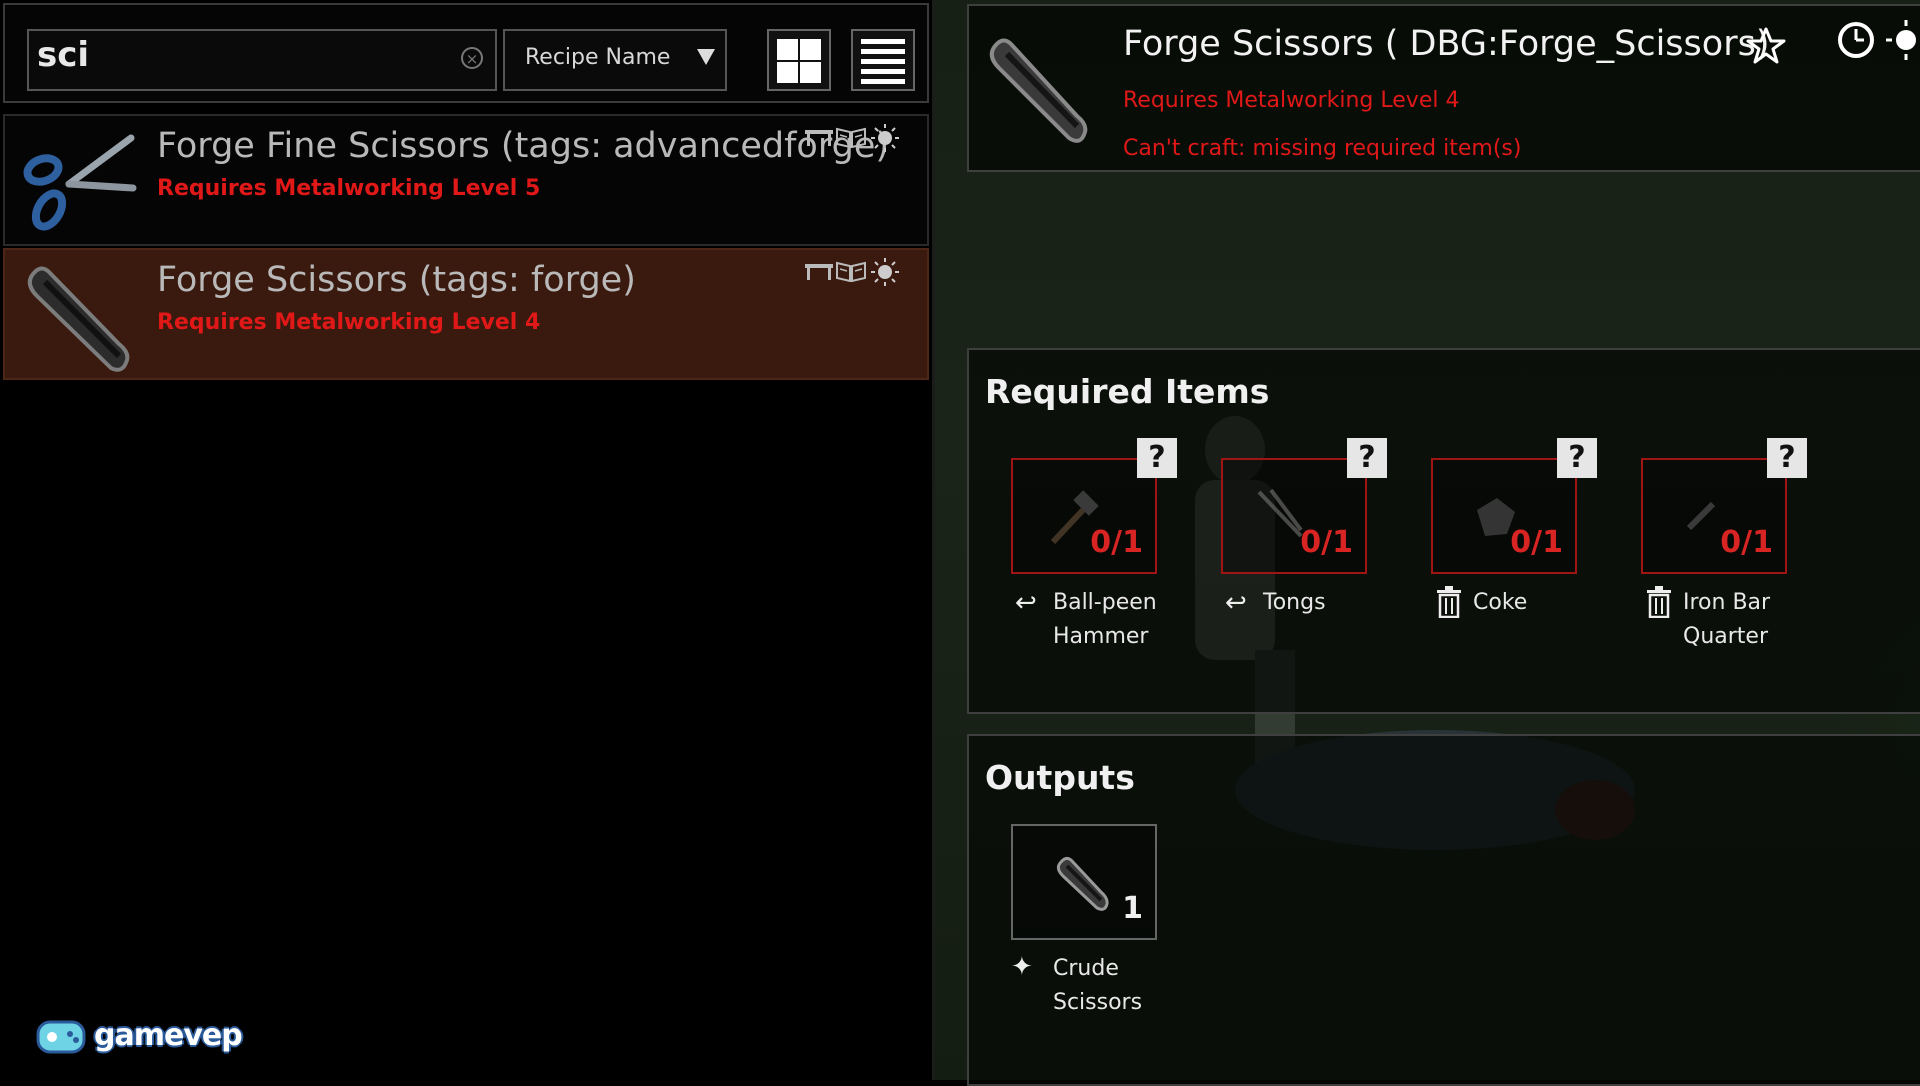 The height and width of the screenshot is (1086, 1920). Describe the element at coordinates (1701, 516) in the screenshot. I see `iron-bar-icon` at that location.